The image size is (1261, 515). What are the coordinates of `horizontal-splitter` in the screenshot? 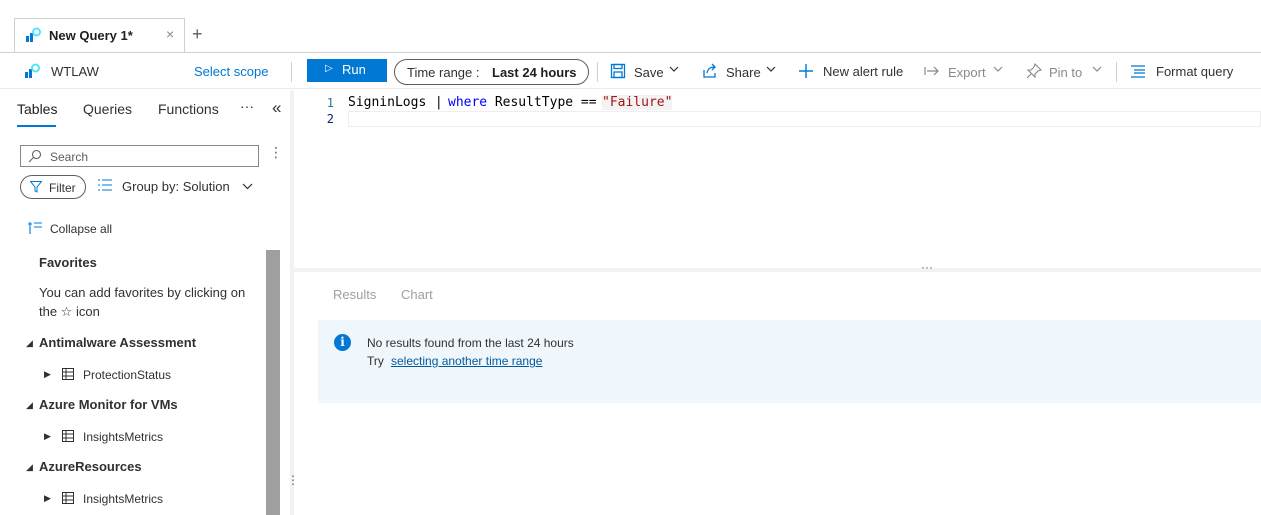 It's located at (777, 270).